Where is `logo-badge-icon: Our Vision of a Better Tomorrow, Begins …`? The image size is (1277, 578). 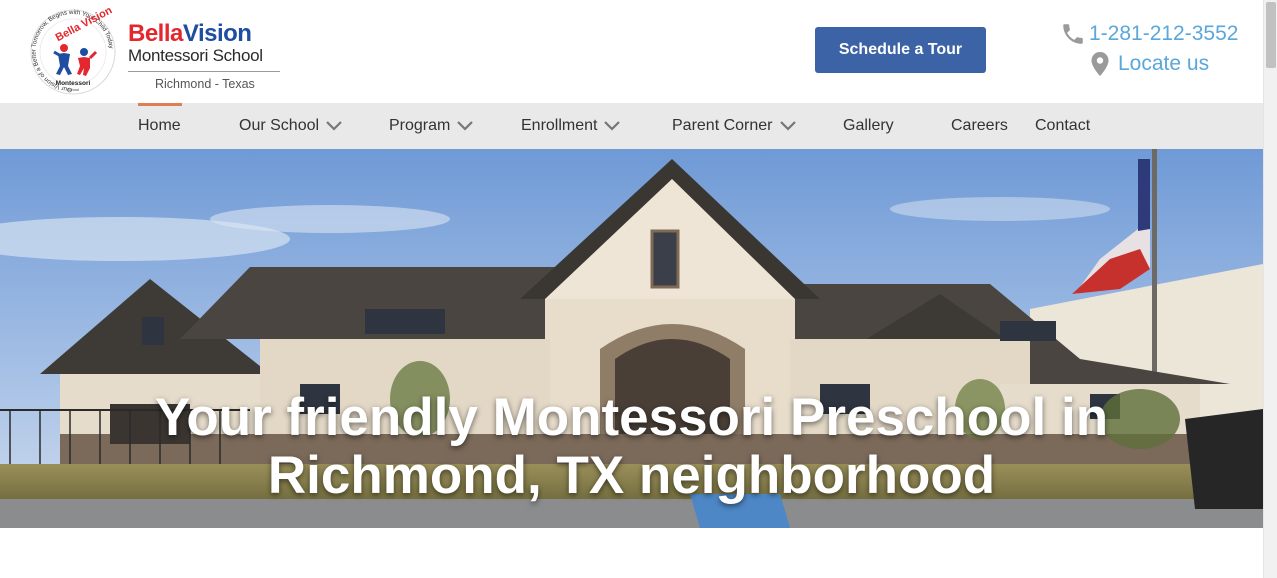 logo-badge-icon: Our Vision of a Better Tomorrow, Begins … is located at coordinates (73, 51).